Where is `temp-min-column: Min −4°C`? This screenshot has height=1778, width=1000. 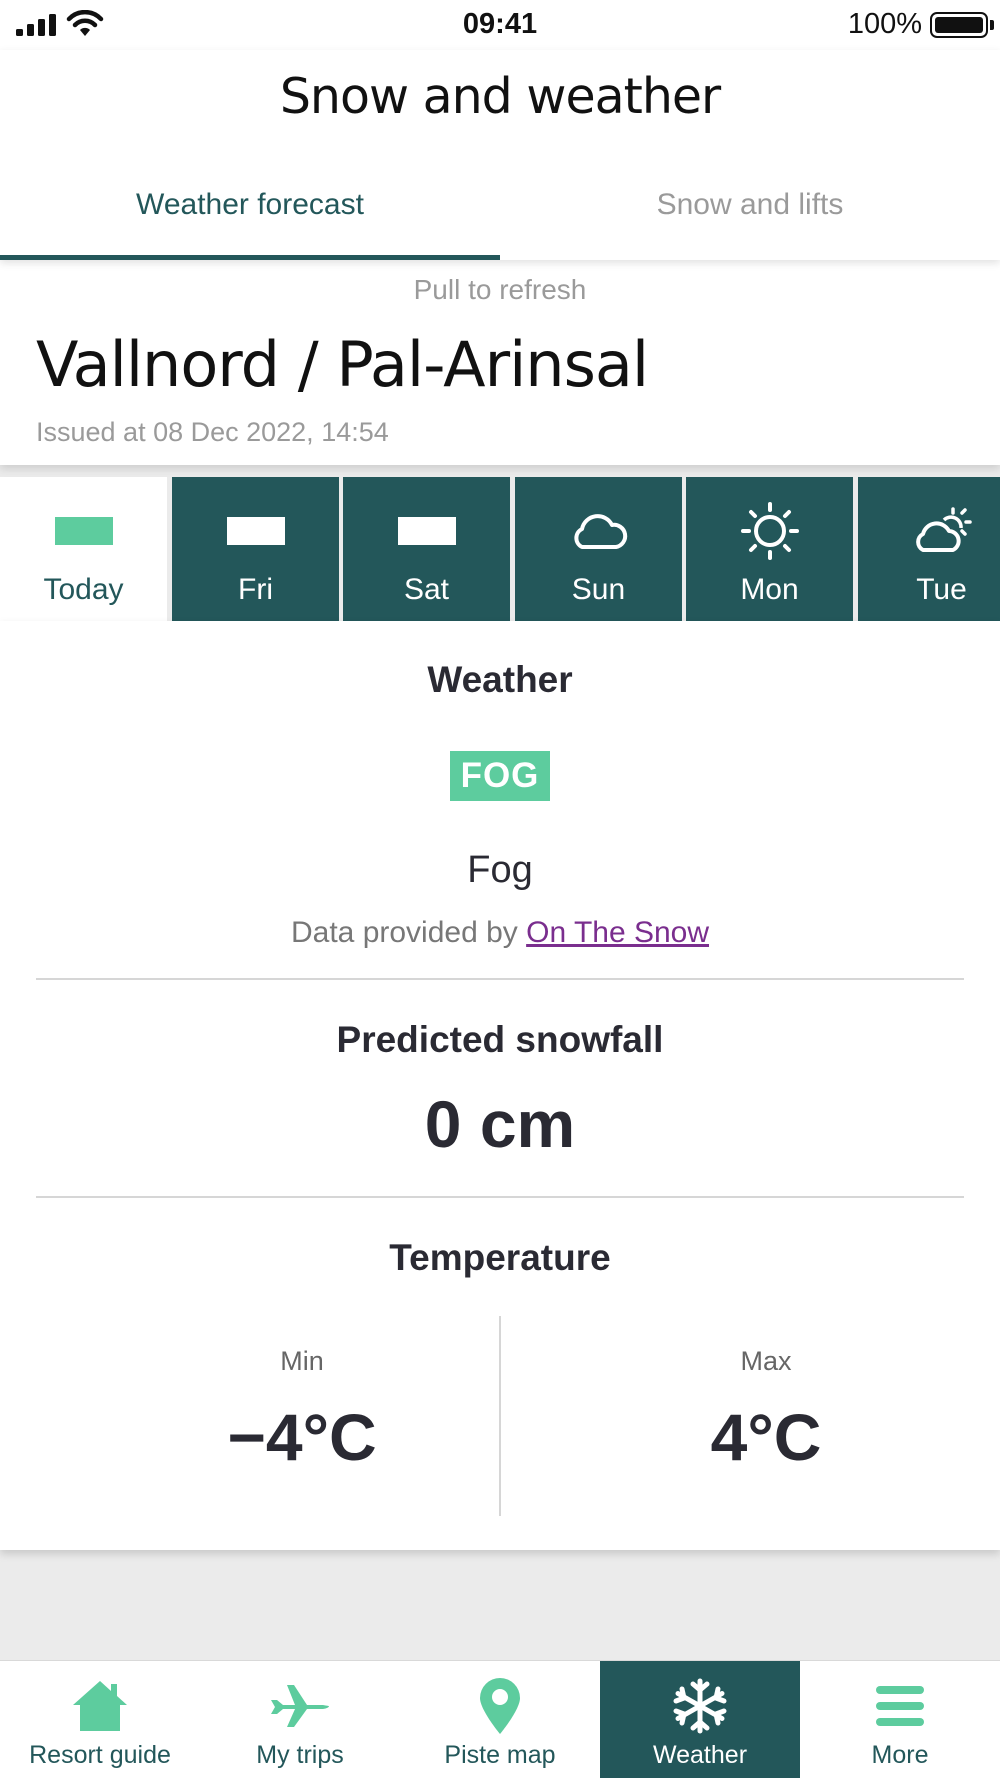 temp-min-column: Min −4°C is located at coordinates (302, 1410).